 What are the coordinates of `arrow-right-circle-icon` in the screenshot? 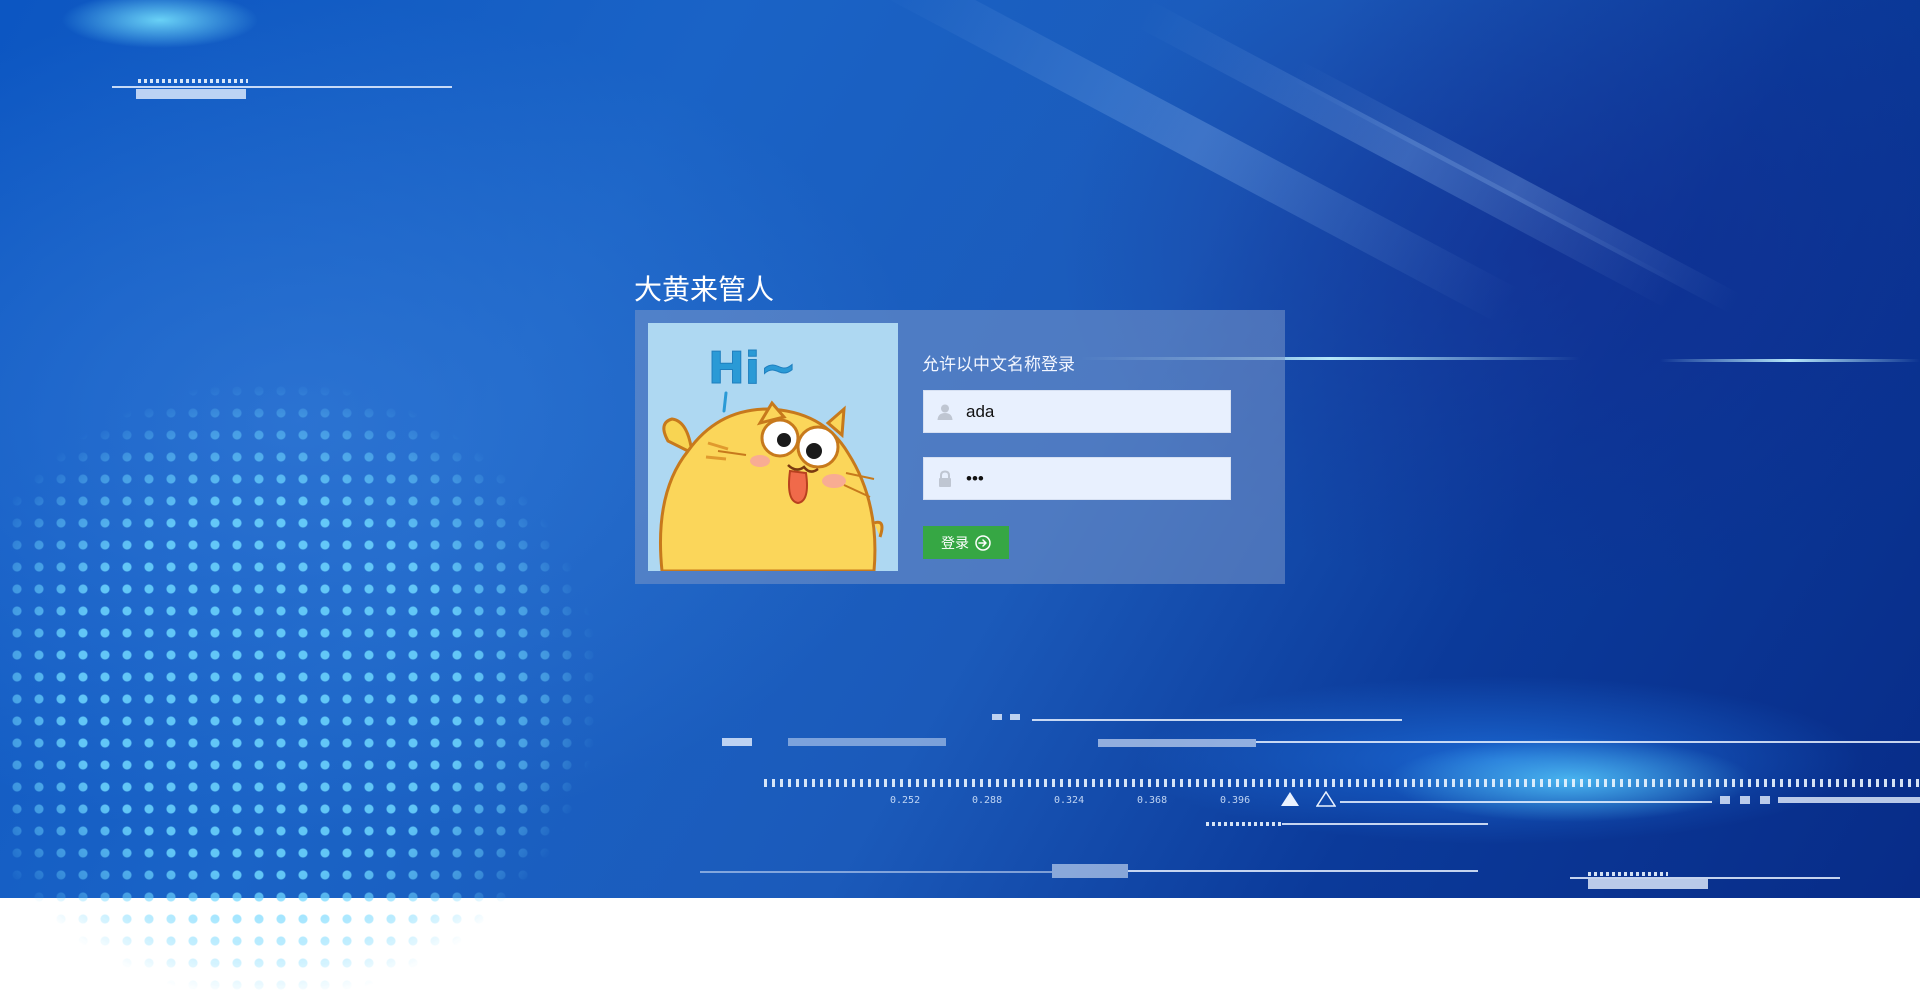 It's located at (983, 542).